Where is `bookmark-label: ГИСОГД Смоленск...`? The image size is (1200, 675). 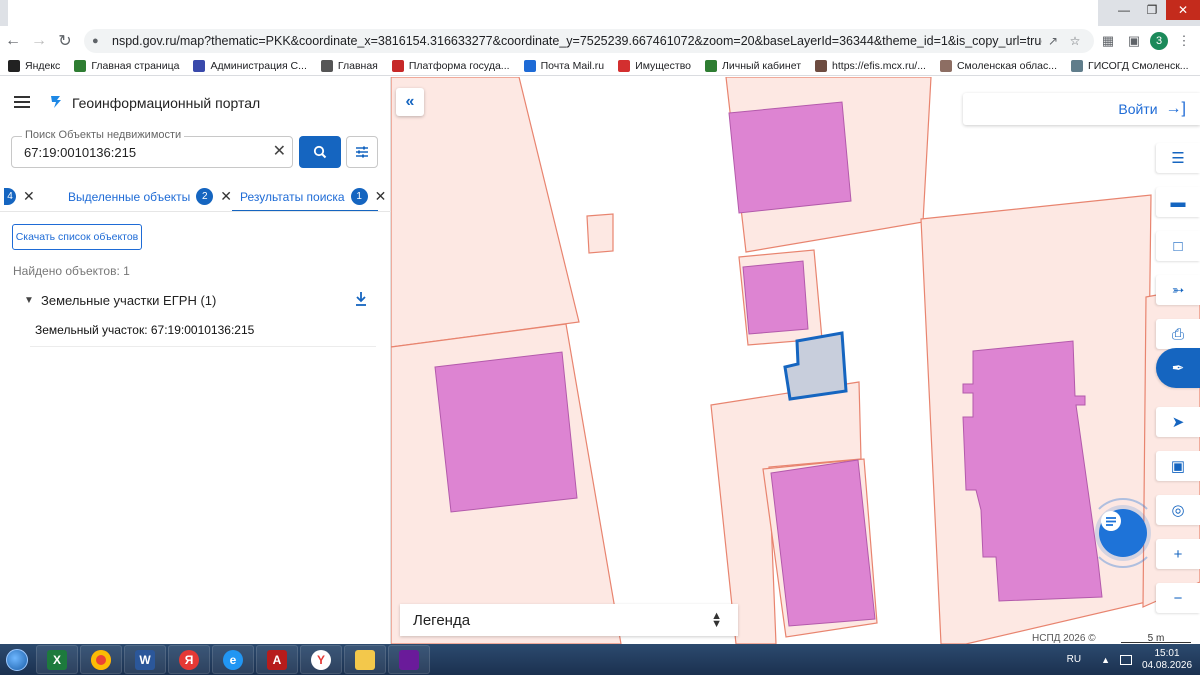 bookmark-label: ГИСОГД Смоленск... is located at coordinates (1138, 65).